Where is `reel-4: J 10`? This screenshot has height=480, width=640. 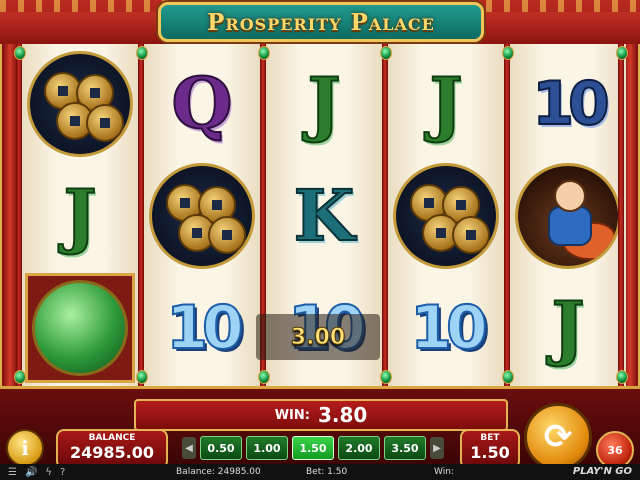 reel-4: J 10 is located at coordinates (446, 216).